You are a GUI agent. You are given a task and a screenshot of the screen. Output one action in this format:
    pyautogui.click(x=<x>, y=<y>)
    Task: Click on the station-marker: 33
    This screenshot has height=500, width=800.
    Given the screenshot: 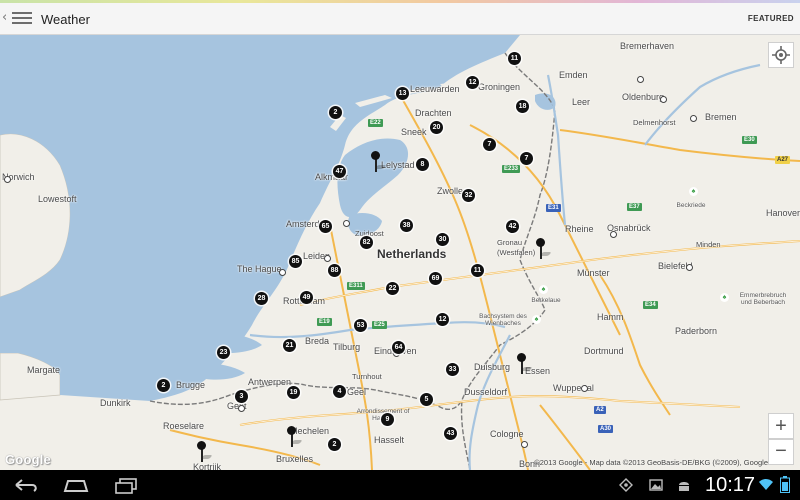 What is the action you would take?
    pyautogui.click(x=452, y=369)
    